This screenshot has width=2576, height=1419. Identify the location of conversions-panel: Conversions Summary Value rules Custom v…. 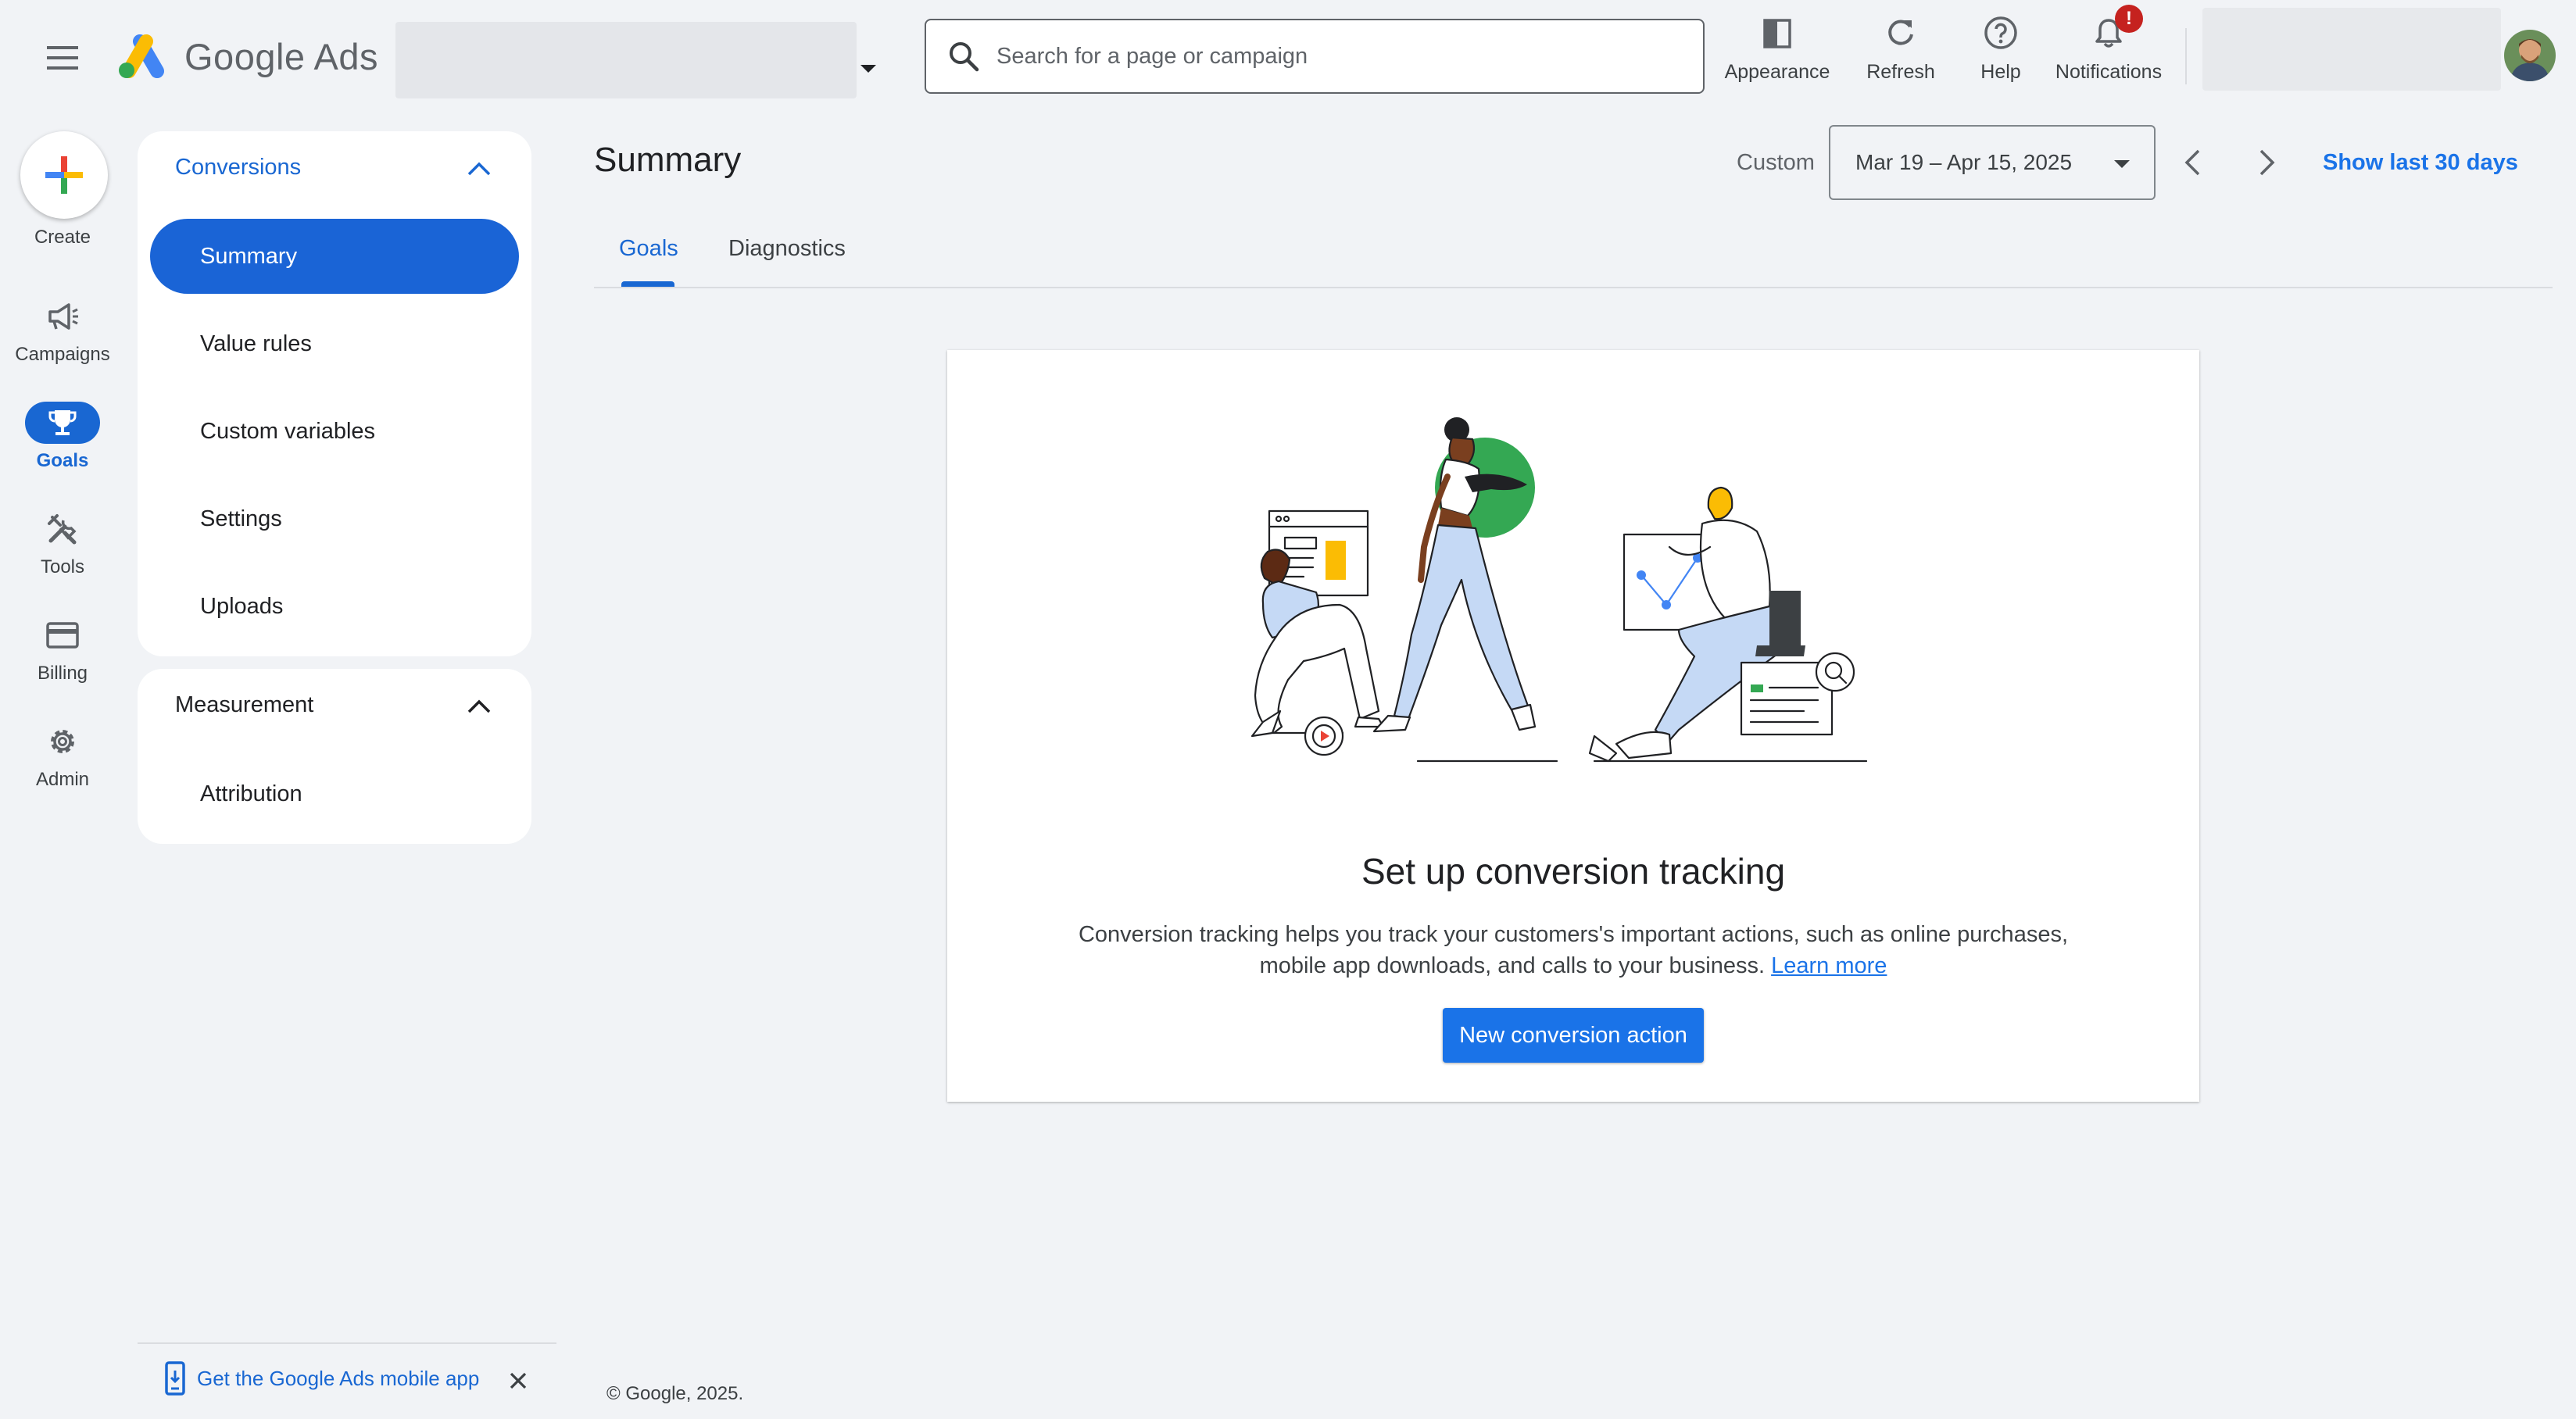
(334, 393).